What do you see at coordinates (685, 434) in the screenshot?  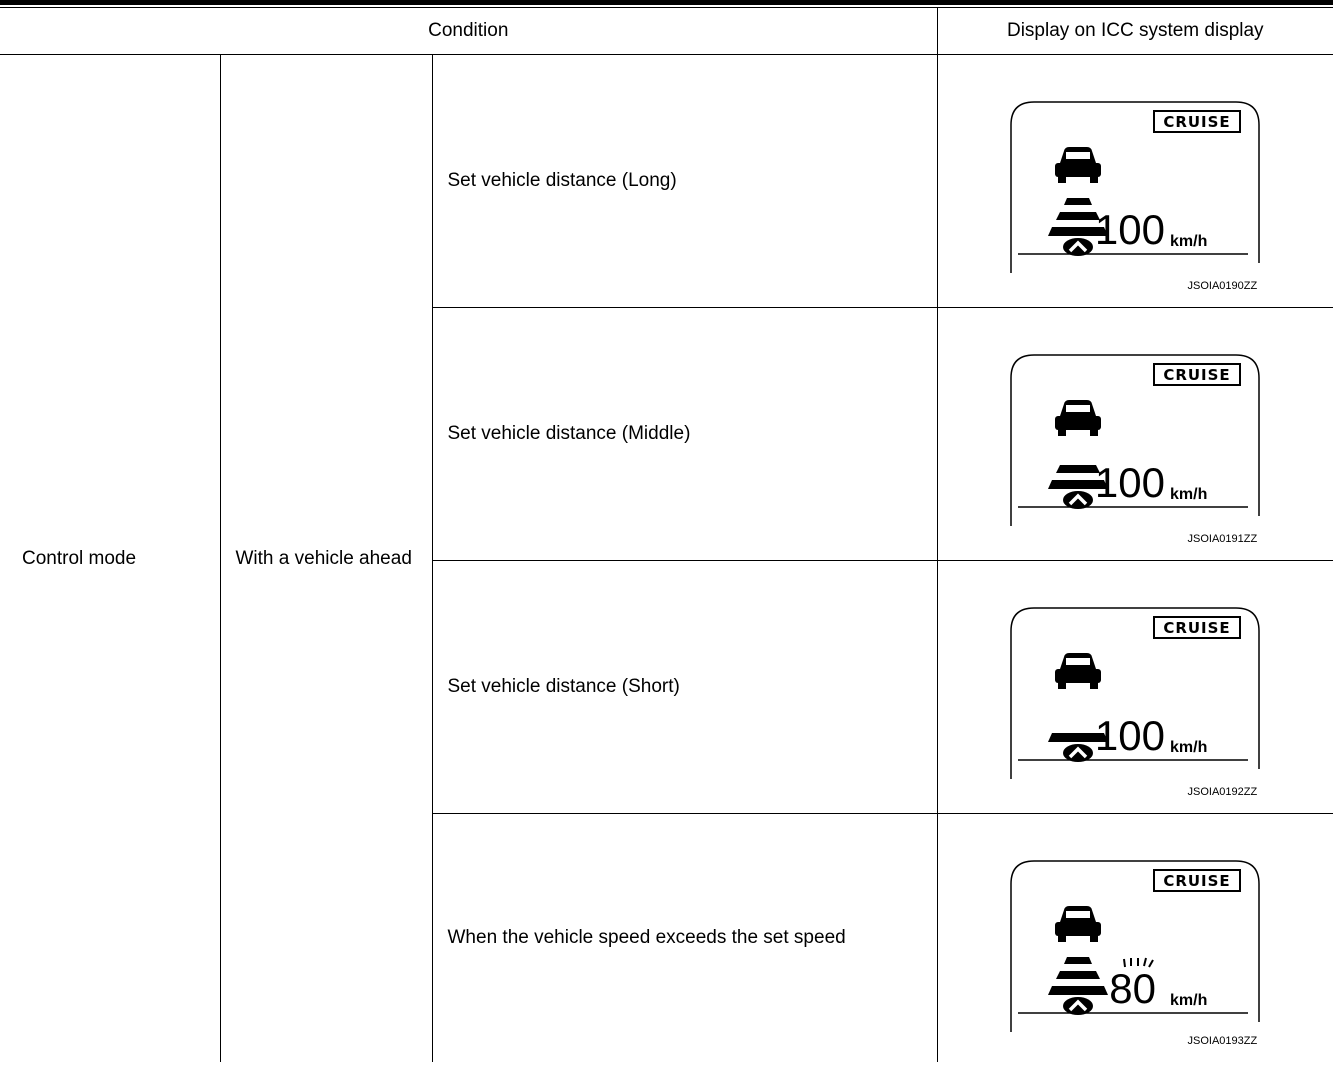 I see `condition-cell: Set vehicle distance (Middle)` at bounding box center [685, 434].